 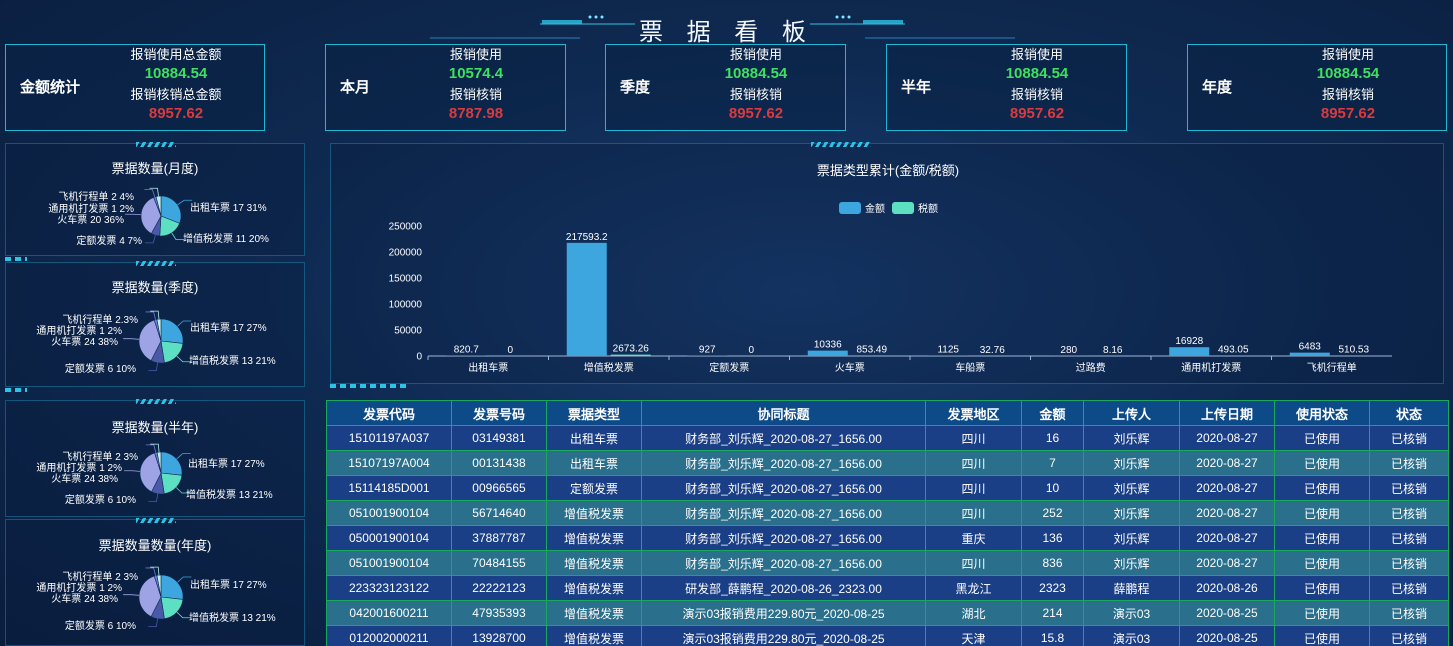 I want to click on col-uploader: 上传人, so click(x=1131, y=413).